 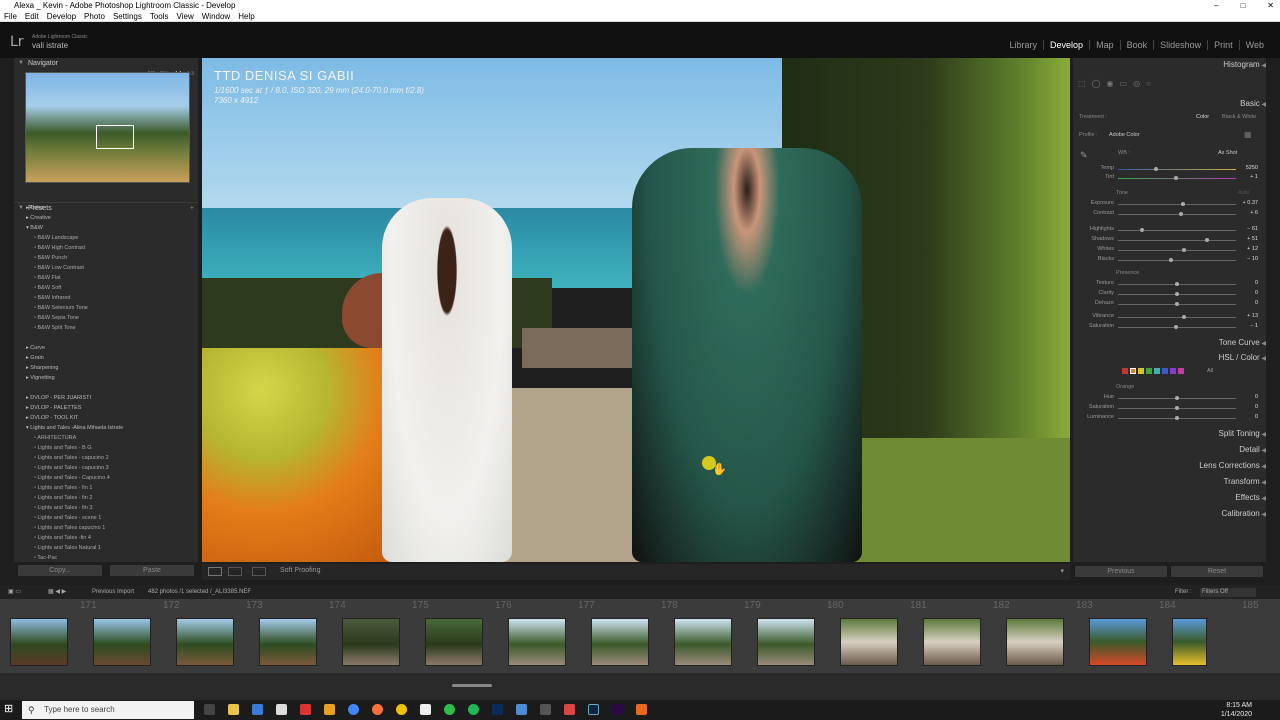 What do you see at coordinates (257, 709) in the screenshot?
I see `store-icon` at bounding box center [257, 709].